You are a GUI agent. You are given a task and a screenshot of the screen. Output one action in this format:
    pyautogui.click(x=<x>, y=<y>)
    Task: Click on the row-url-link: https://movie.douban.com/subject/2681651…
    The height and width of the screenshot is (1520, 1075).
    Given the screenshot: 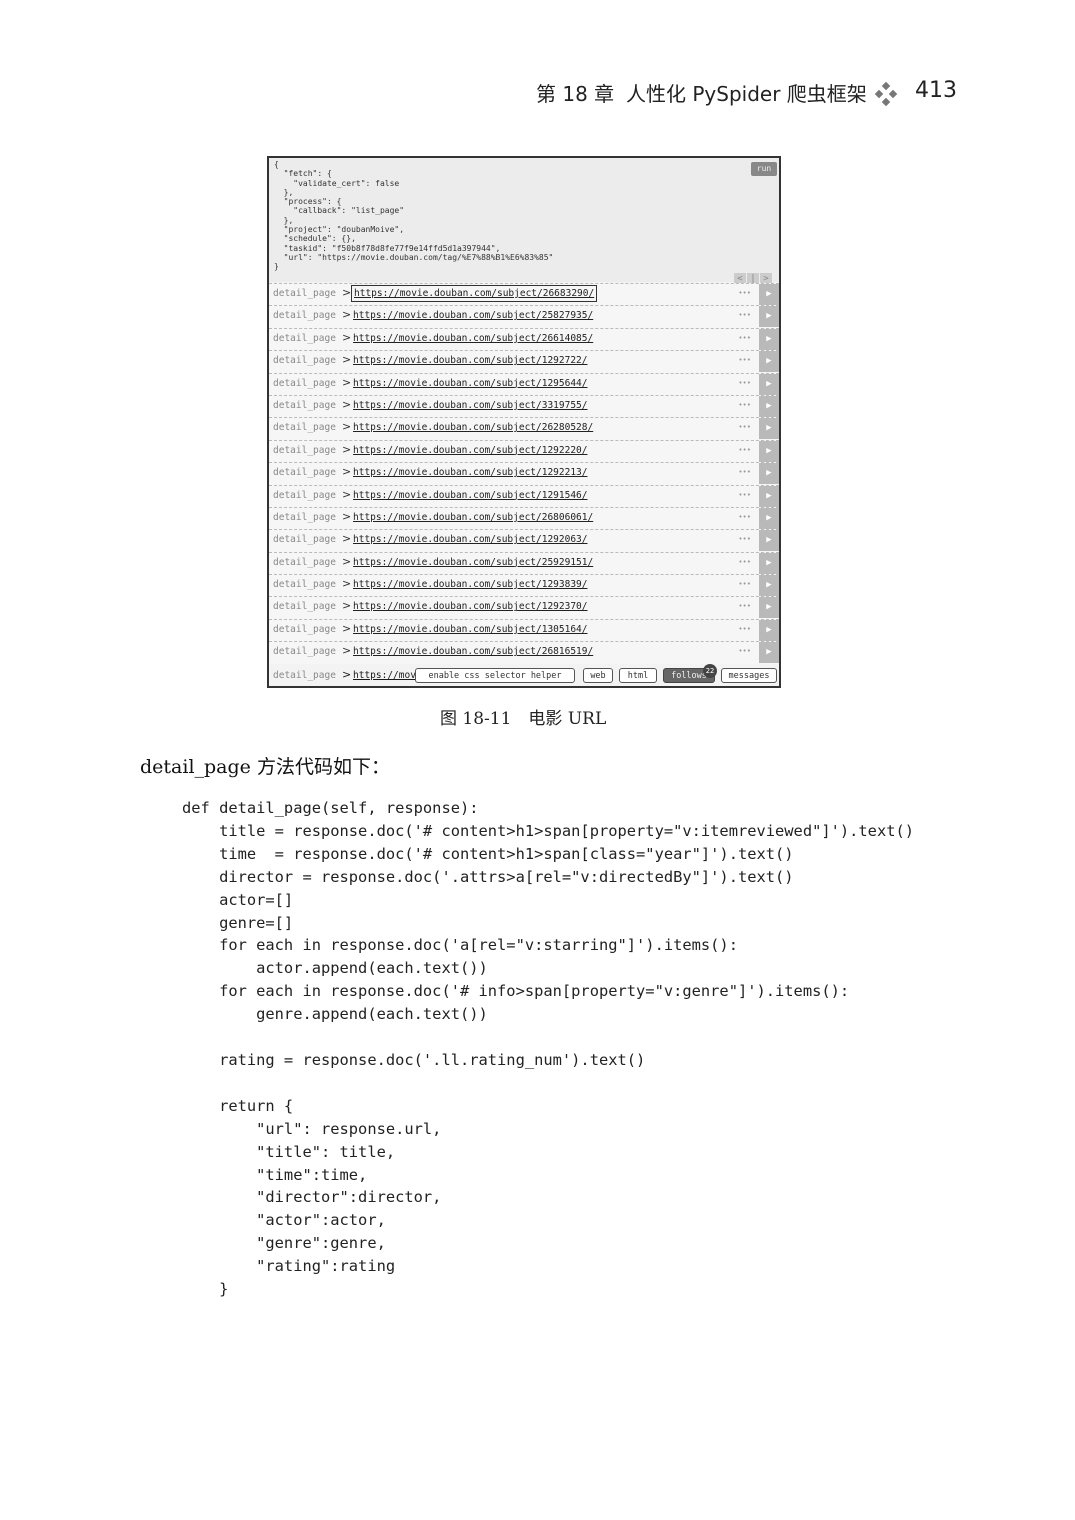 What is the action you would take?
    pyautogui.click(x=473, y=651)
    